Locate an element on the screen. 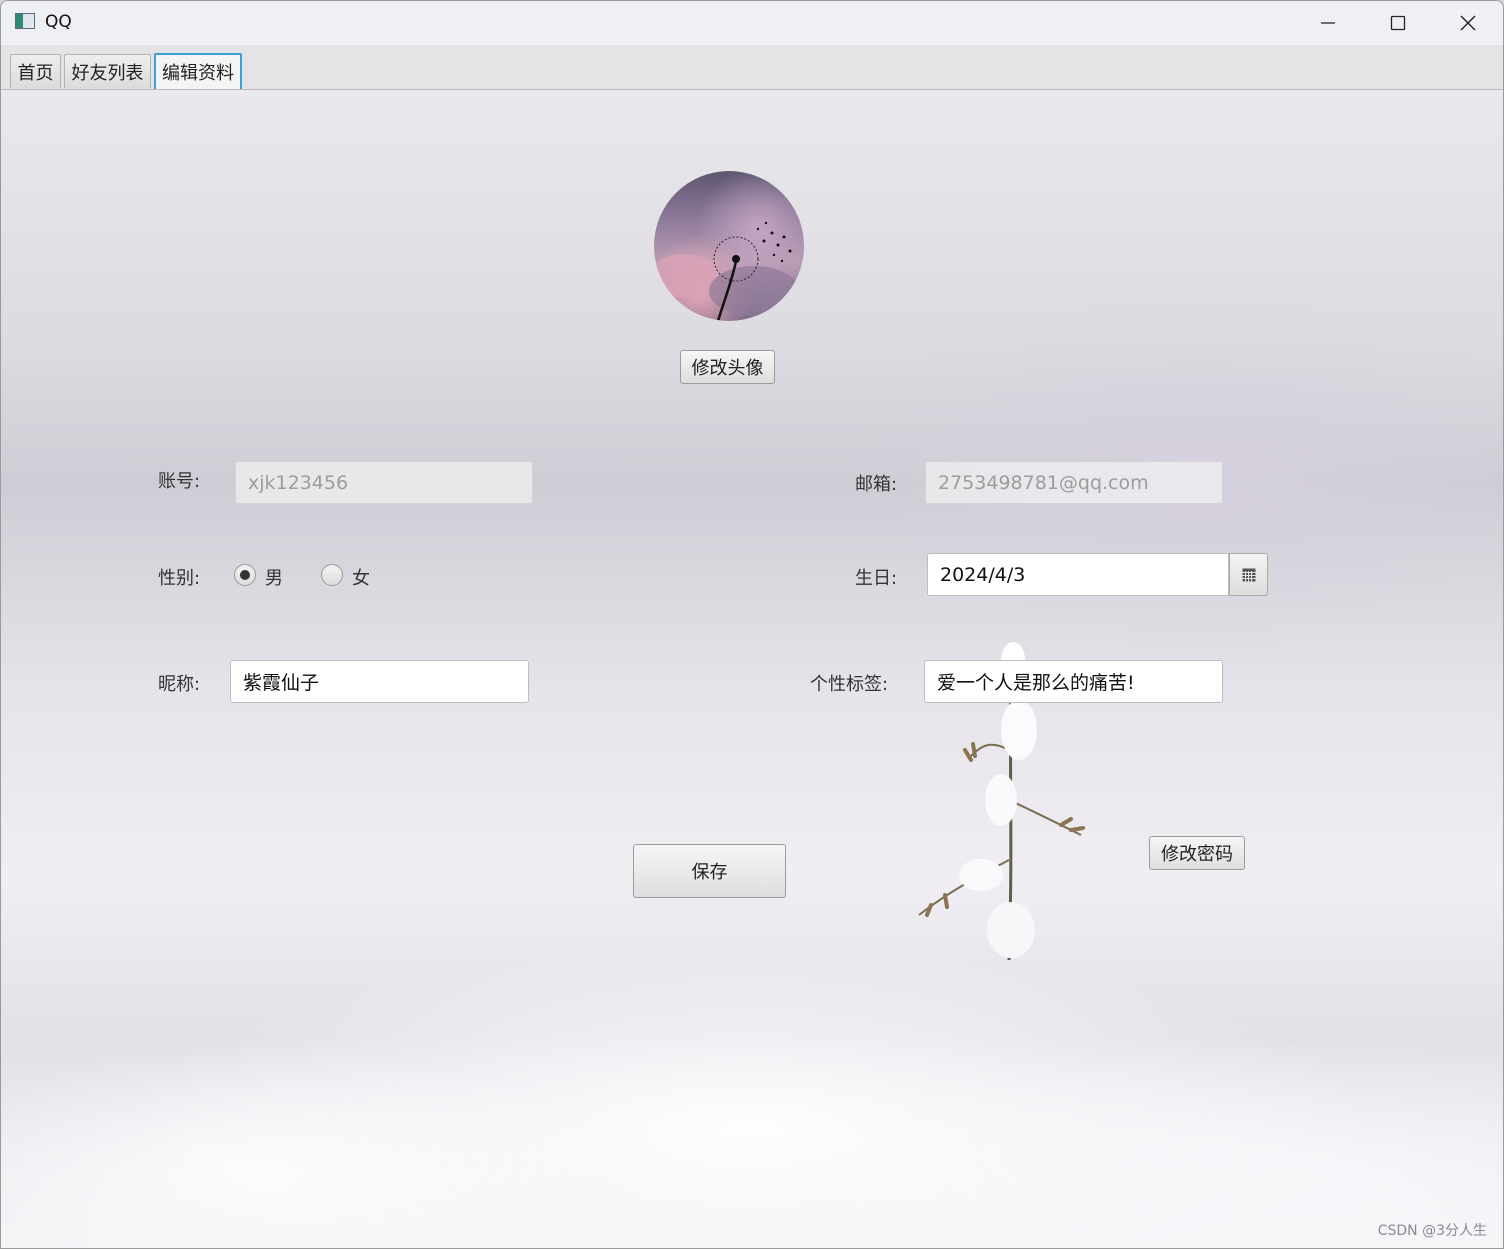 This screenshot has width=1504, height=1249. tab-edit-profile: 编辑资料 is located at coordinates (198, 71).